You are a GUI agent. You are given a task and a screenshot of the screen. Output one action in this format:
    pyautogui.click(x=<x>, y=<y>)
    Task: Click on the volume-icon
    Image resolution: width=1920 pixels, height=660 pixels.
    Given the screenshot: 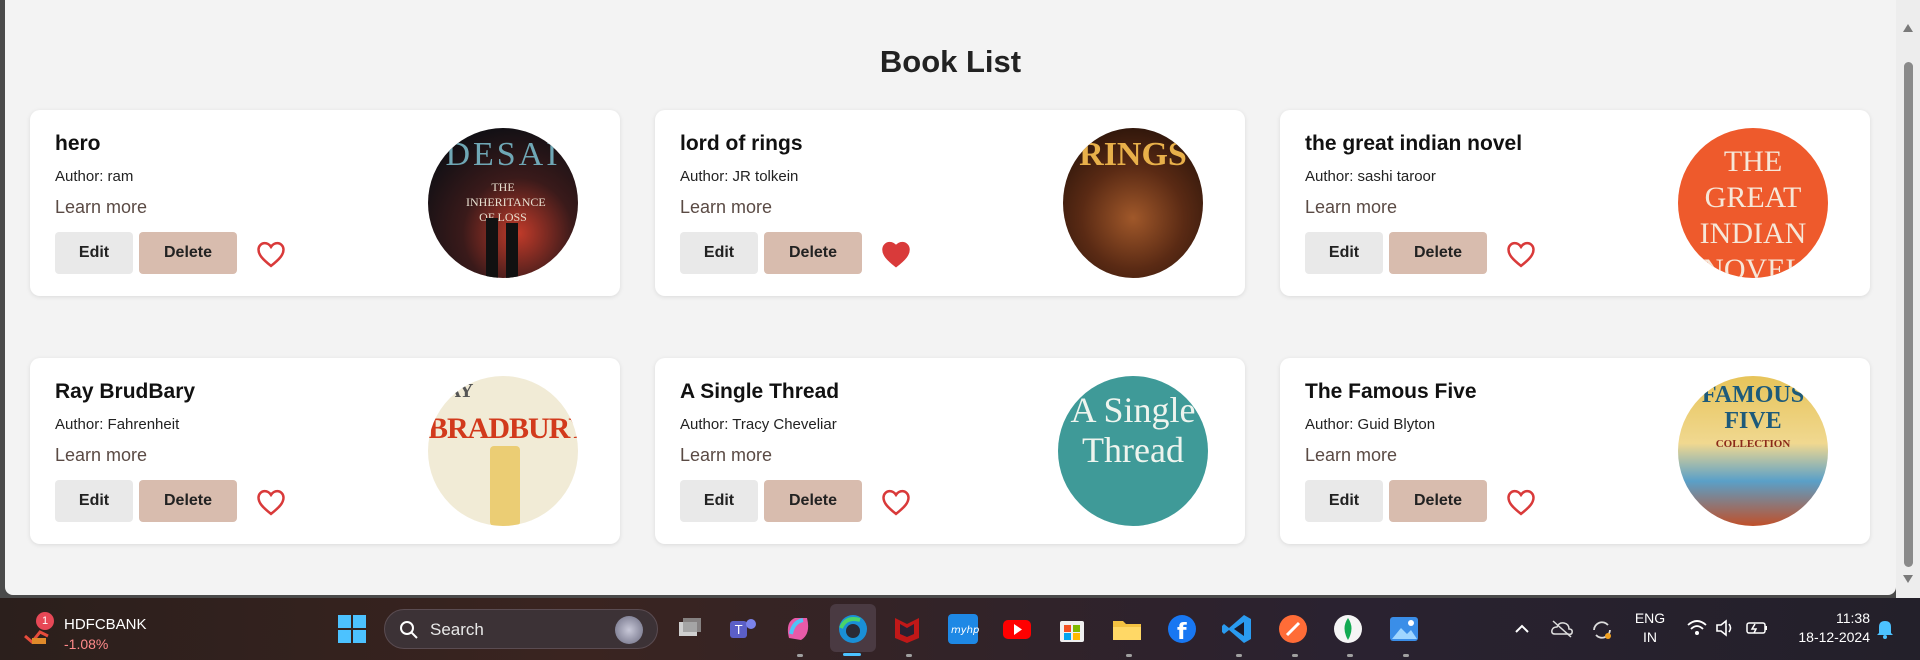 What is the action you would take?
    pyautogui.click(x=1726, y=628)
    